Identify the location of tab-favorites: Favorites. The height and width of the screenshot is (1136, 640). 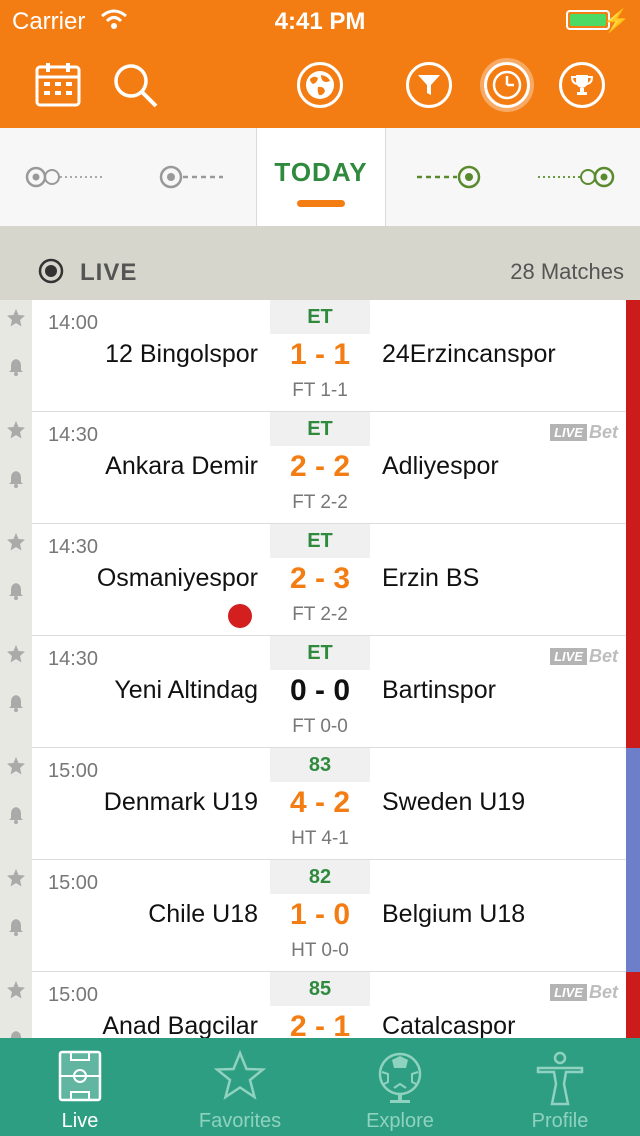
(240, 1087).